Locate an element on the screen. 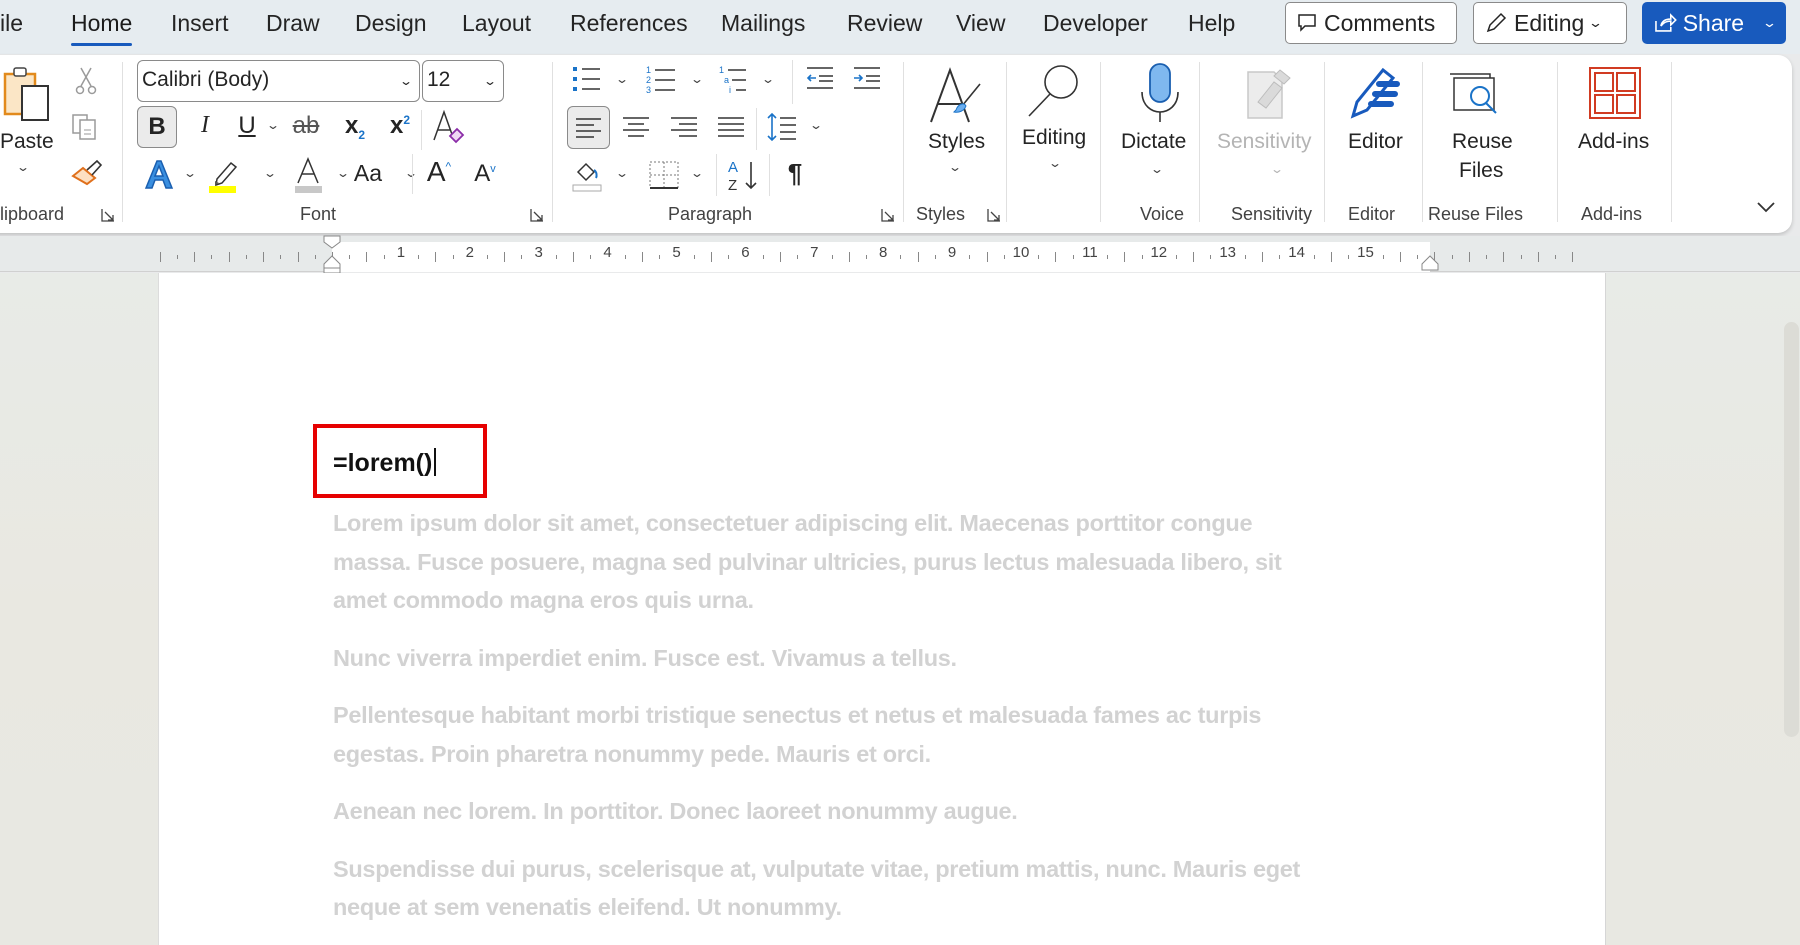  reuse-files-icon is located at coordinates (1475, 98).